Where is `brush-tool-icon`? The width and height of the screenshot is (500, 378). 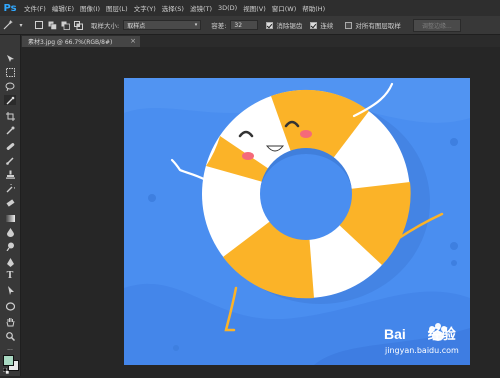
brush-tool-icon is located at coordinates (10, 160).